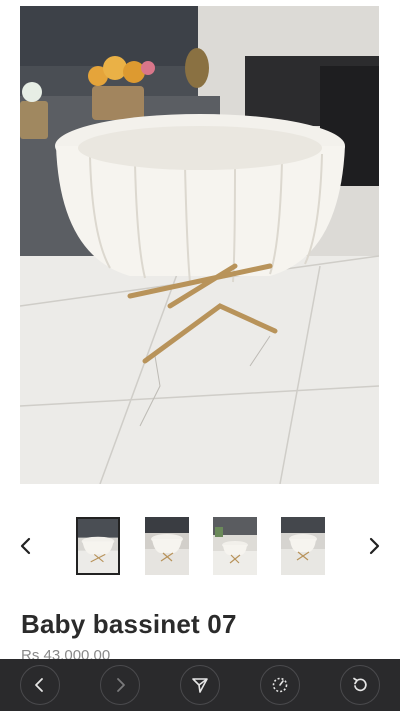 This screenshot has width=400, height=711. I want to click on back-button, so click(40, 685).